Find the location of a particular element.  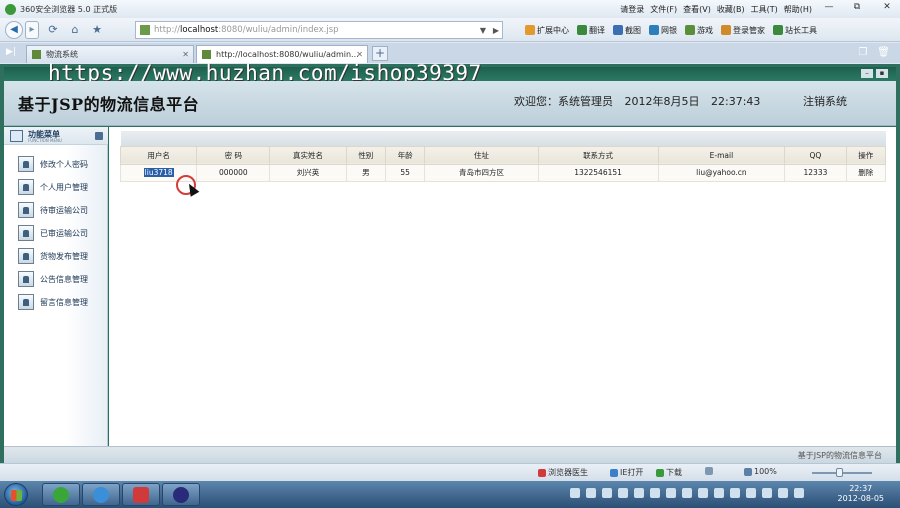

minimize-button: — is located at coordinates (829, 9).